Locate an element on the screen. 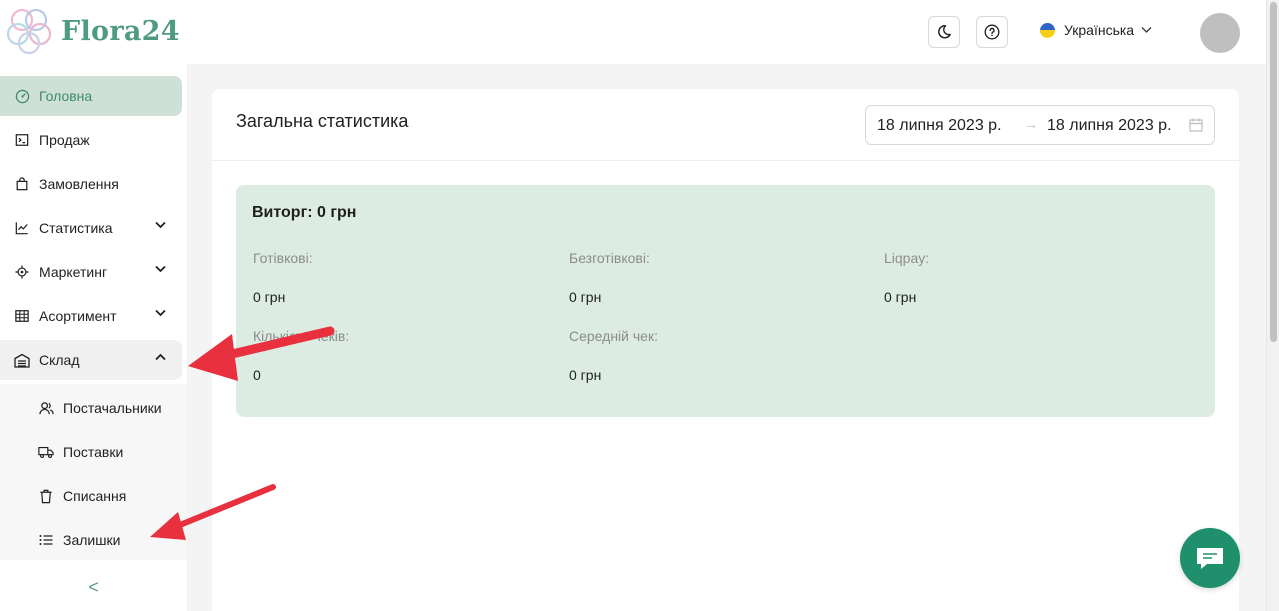 The height and width of the screenshot is (611, 1279). question-icon is located at coordinates (992, 32).